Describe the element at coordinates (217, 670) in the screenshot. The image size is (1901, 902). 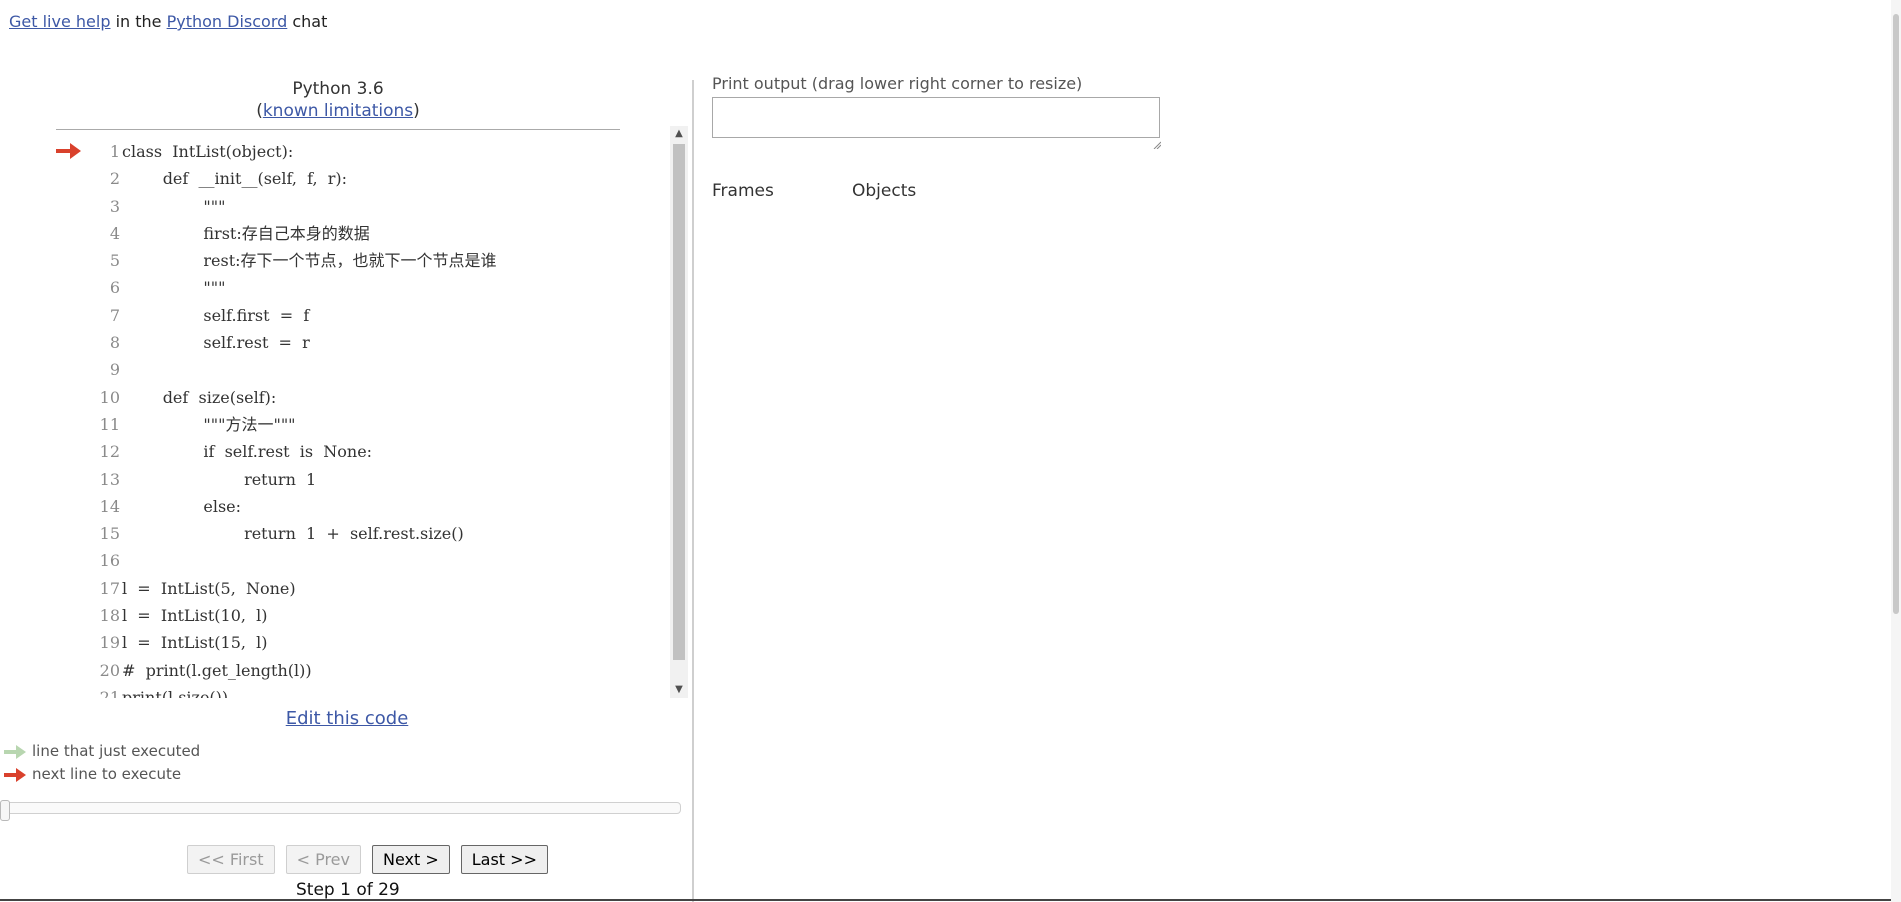
I see `line-code-text: # print(l.get_length(l))` at that location.